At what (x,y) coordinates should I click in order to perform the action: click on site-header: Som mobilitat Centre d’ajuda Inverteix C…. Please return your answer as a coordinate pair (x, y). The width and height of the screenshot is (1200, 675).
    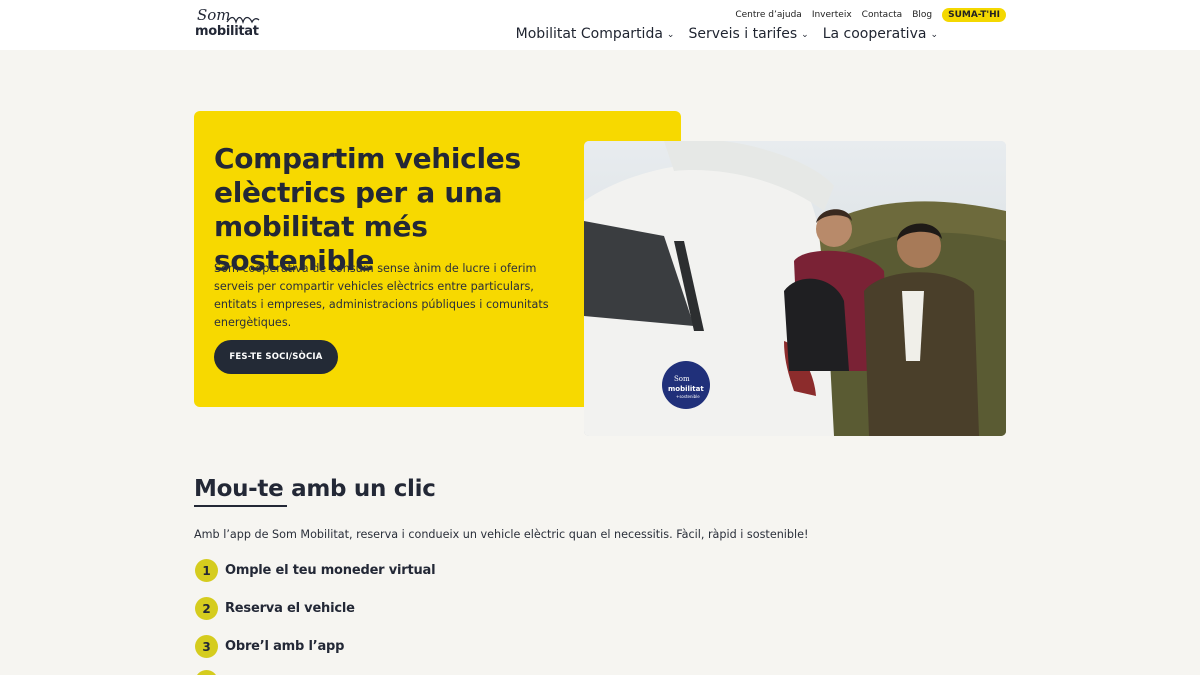
    Looking at the image, I should click on (600, 25).